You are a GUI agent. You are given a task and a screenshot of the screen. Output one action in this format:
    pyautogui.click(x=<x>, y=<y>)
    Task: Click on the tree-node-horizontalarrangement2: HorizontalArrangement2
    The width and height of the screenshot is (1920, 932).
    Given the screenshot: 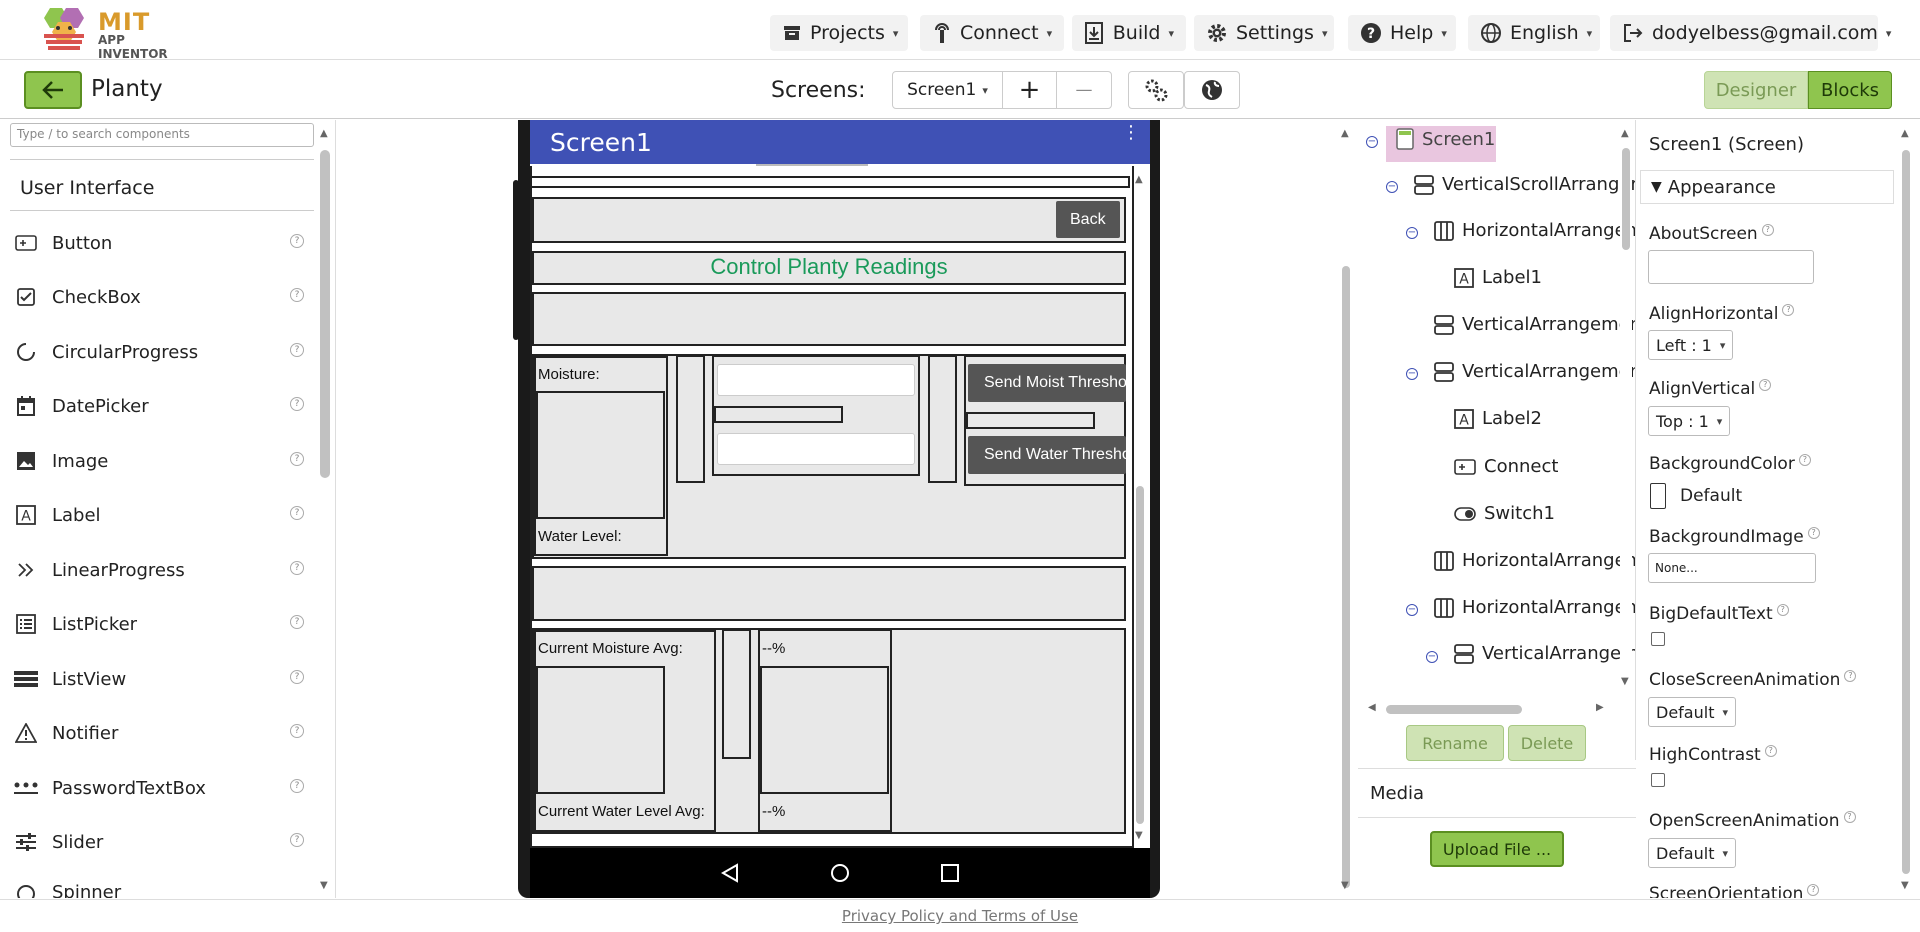 What is the action you would take?
    pyautogui.click(x=1534, y=560)
    